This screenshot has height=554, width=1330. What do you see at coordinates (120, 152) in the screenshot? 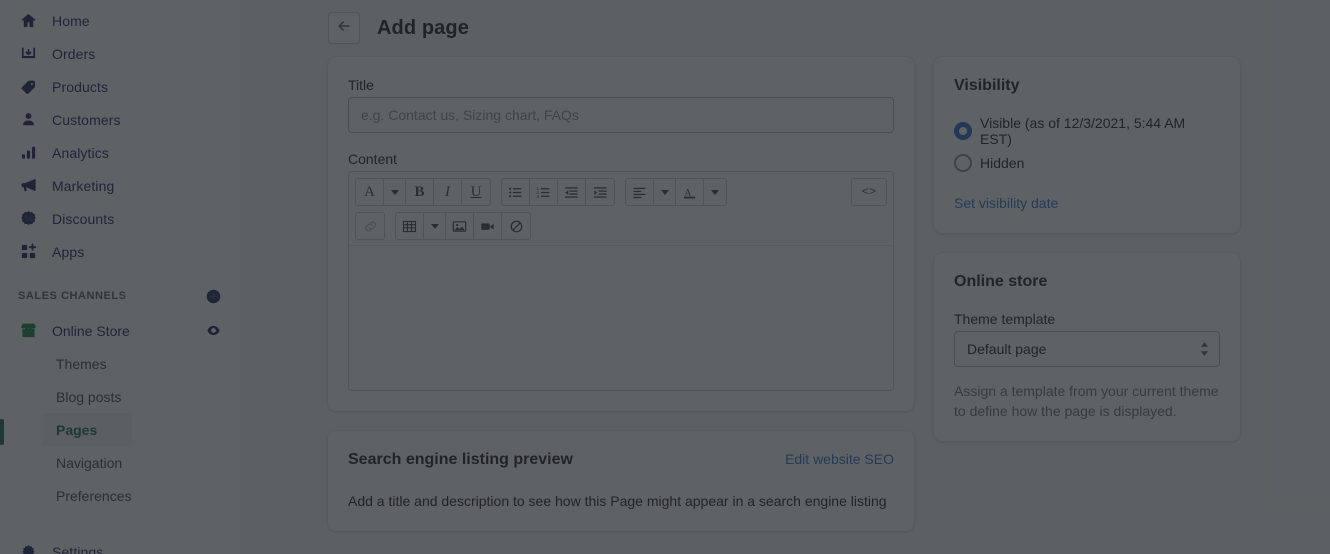
I see `sidebar-item-analytics: Analytics` at bounding box center [120, 152].